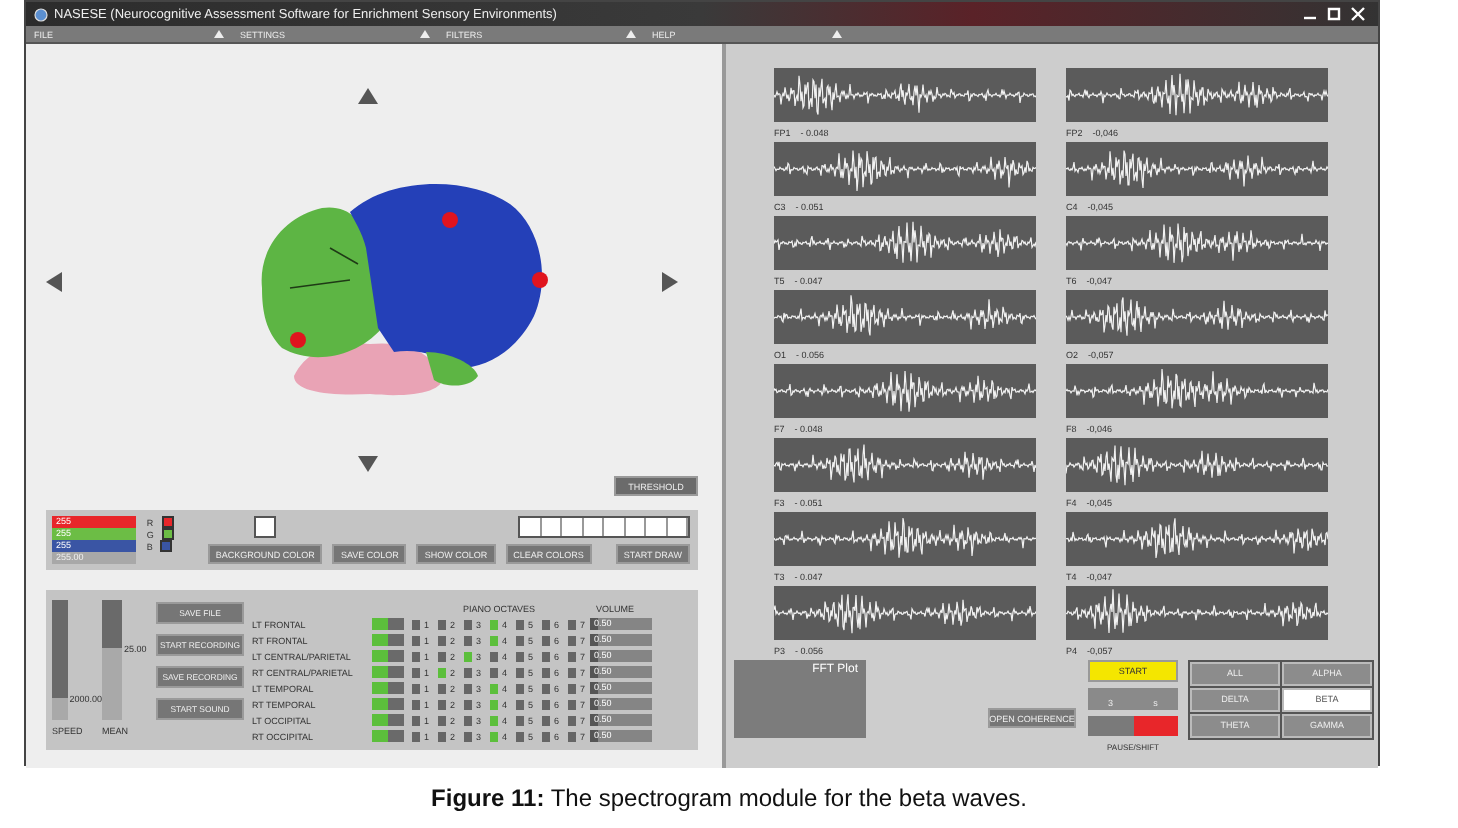  What do you see at coordinates (404, 290) in the screenshot?
I see `brain-drawing` at bounding box center [404, 290].